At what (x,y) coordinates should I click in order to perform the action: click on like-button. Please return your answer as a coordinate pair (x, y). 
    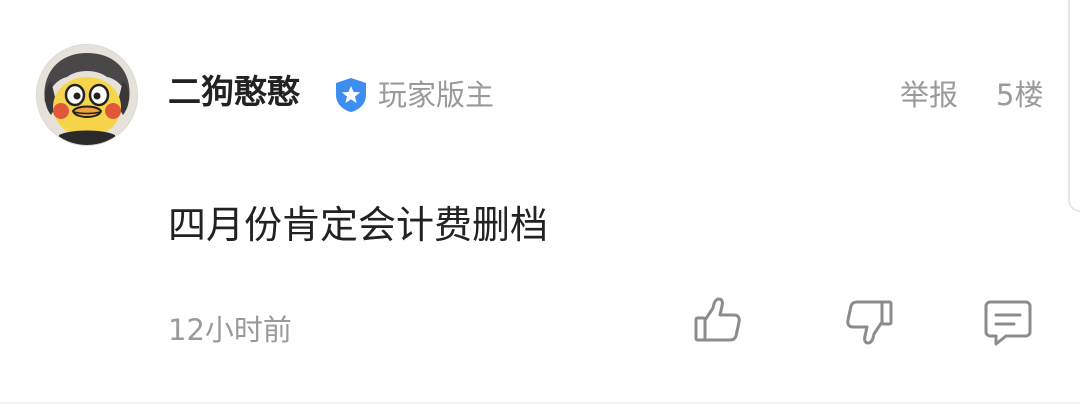
    Looking at the image, I should click on (718, 322).